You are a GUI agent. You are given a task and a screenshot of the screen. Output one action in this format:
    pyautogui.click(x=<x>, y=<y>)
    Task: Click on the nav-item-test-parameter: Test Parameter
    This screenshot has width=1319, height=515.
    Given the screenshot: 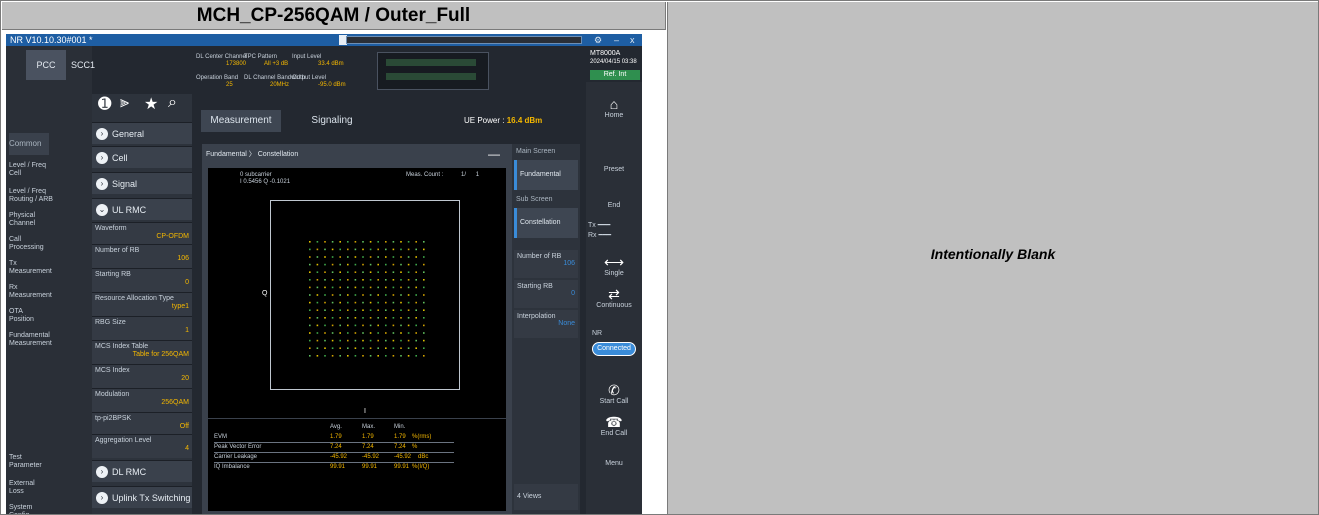 What is the action you would take?
    pyautogui.click(x=49, y=462)
    